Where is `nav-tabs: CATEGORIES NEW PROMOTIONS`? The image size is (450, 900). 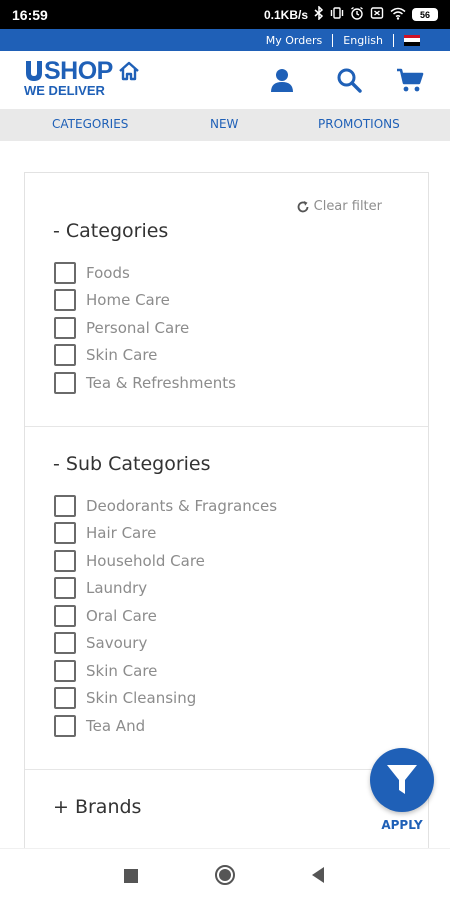
nav-tabs: CATEGORIES NEW PROMOTIONS is located at coordinates (225, 125).